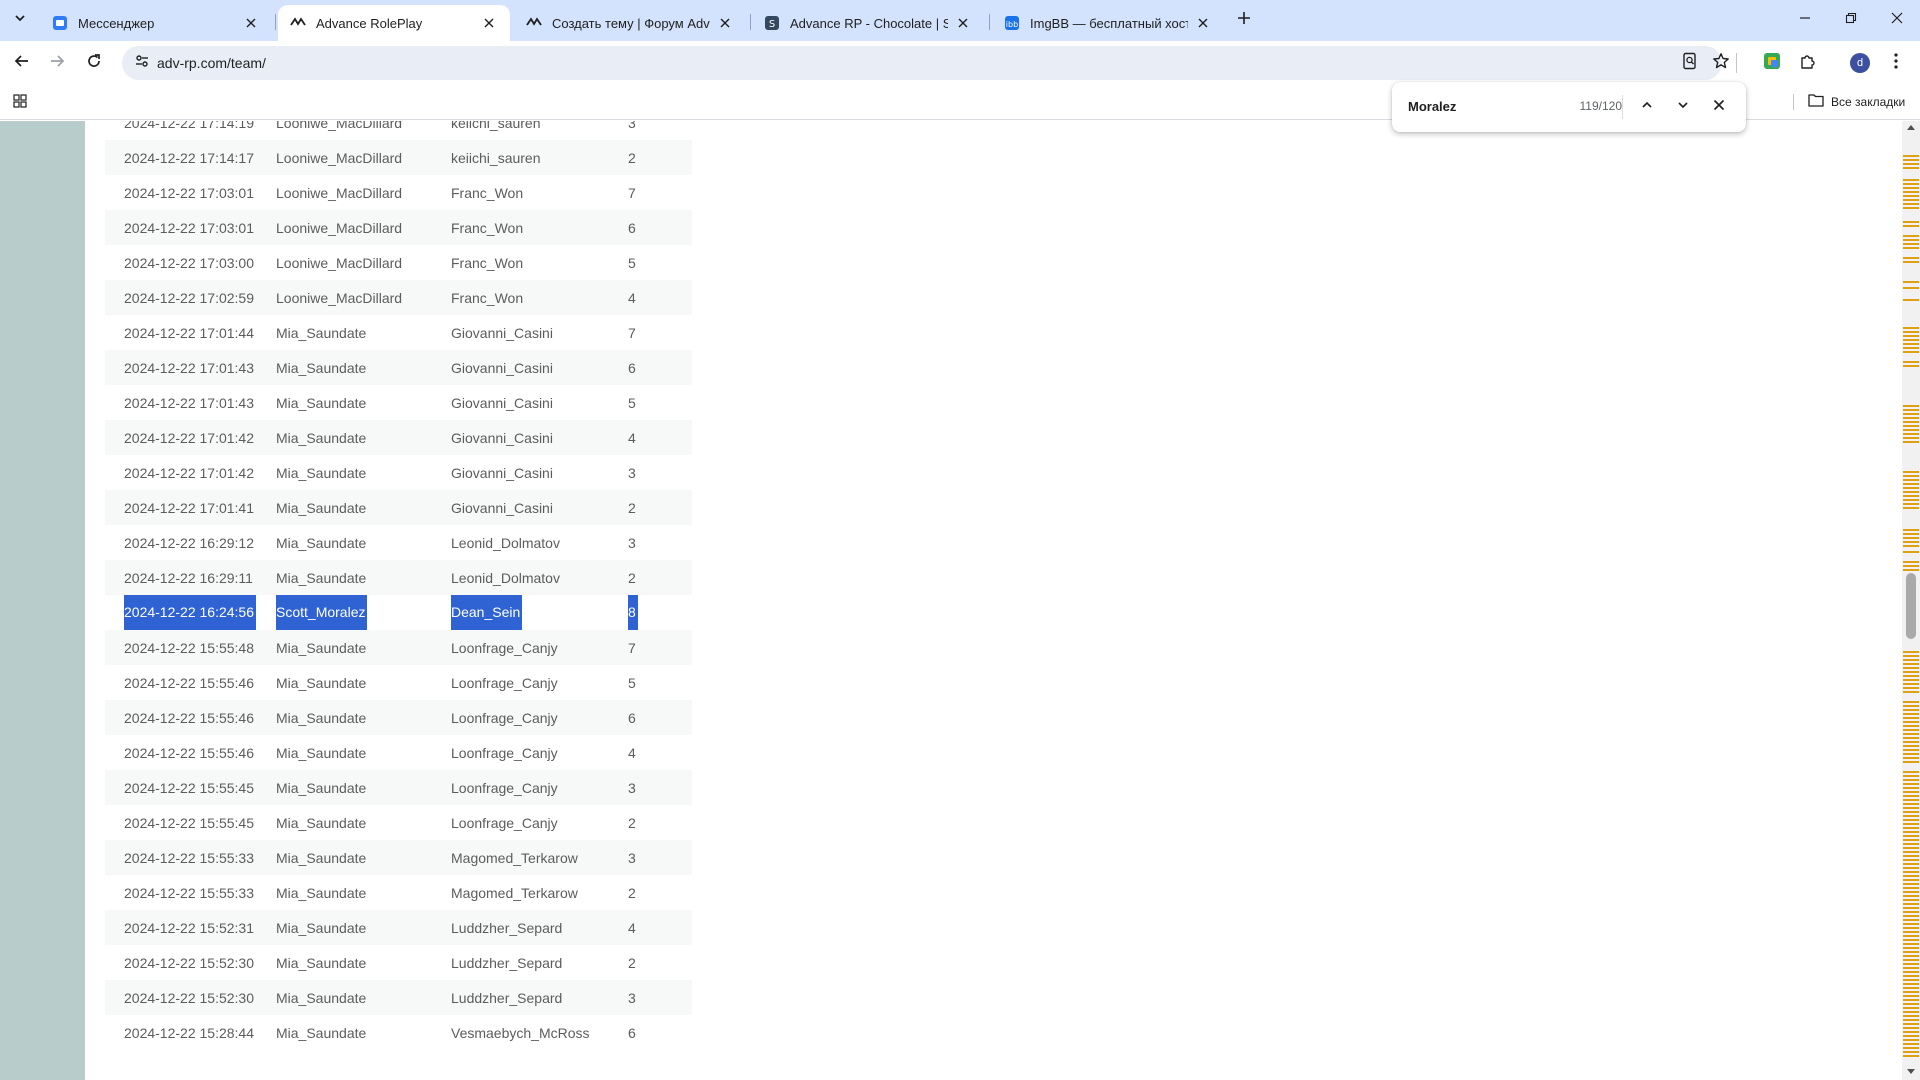 The width and height of the screenshot is (1920, 1080). Describe the element at coordinates (1911, 606) in the screenshot. I see `scrollbar-thumb` at that location.